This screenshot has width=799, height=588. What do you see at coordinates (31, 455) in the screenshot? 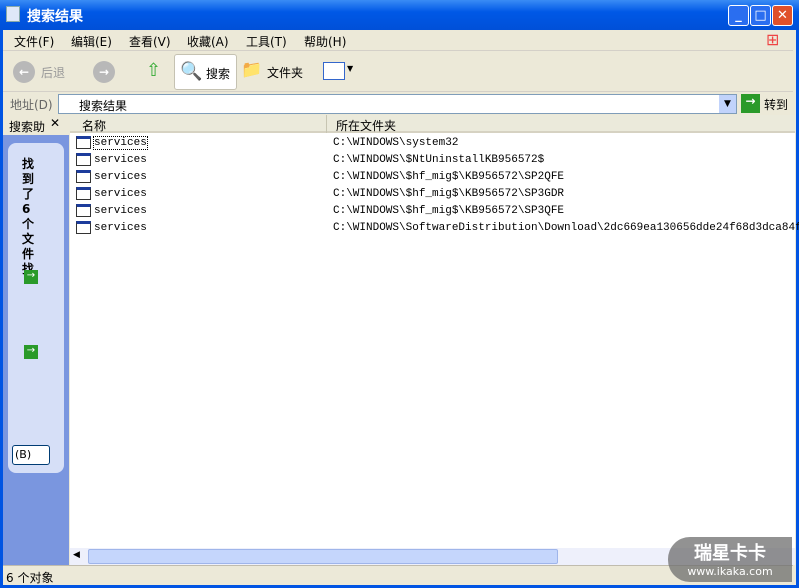
I see `back-search-button: (B)` at bounding box center [31, 455].